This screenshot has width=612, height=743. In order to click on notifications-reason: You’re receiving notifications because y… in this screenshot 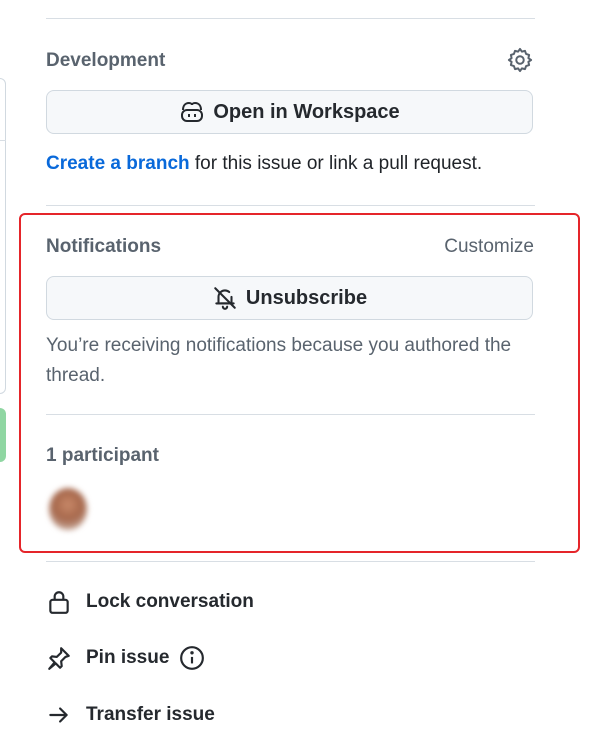, I will do `click(279, 360)`.